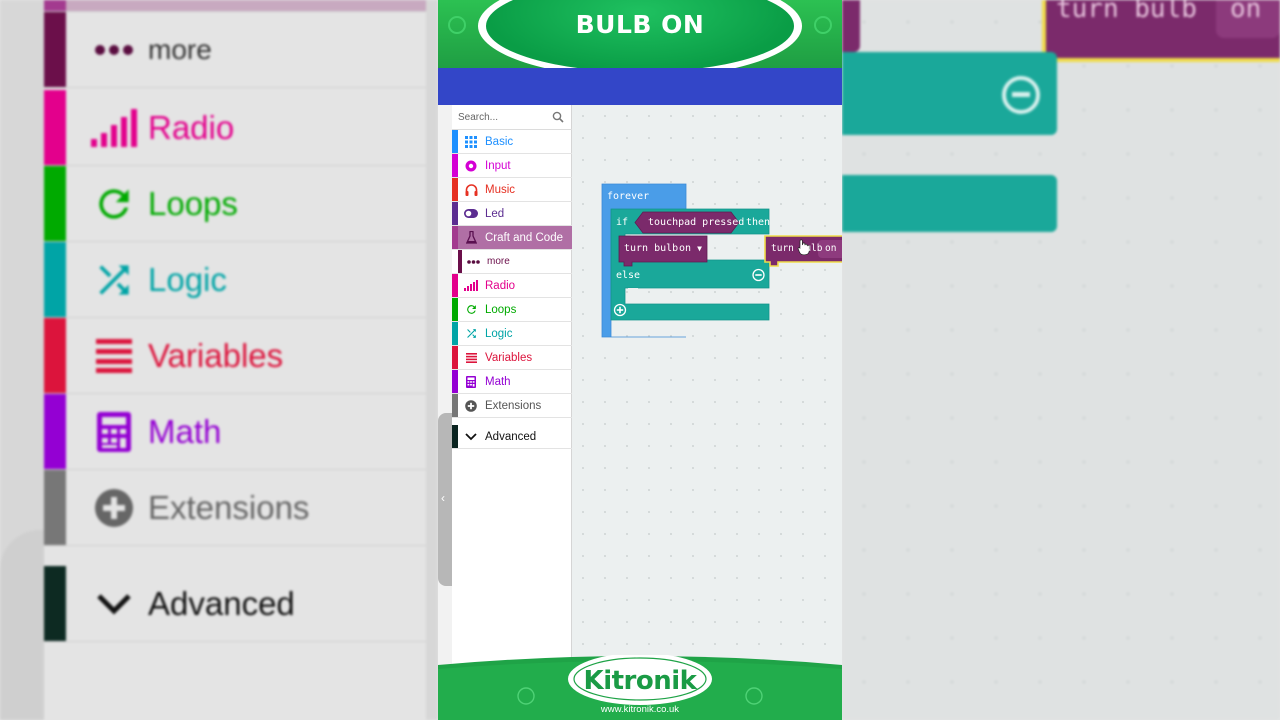 This screenshot has width=1280, height=720. I want to click on category-label: Advanced, so click(511, 436).